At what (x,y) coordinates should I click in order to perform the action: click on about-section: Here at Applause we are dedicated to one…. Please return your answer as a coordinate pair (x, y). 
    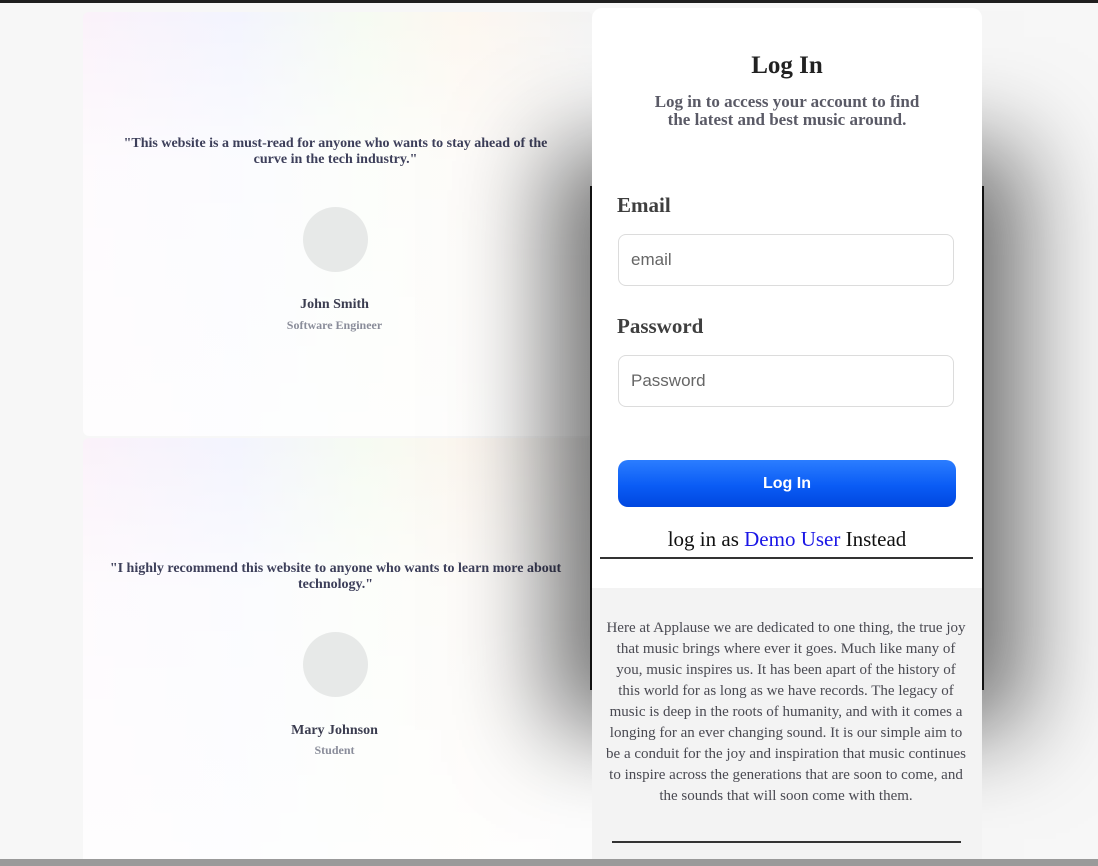
    Looking at the image, I should click on (787, 723).